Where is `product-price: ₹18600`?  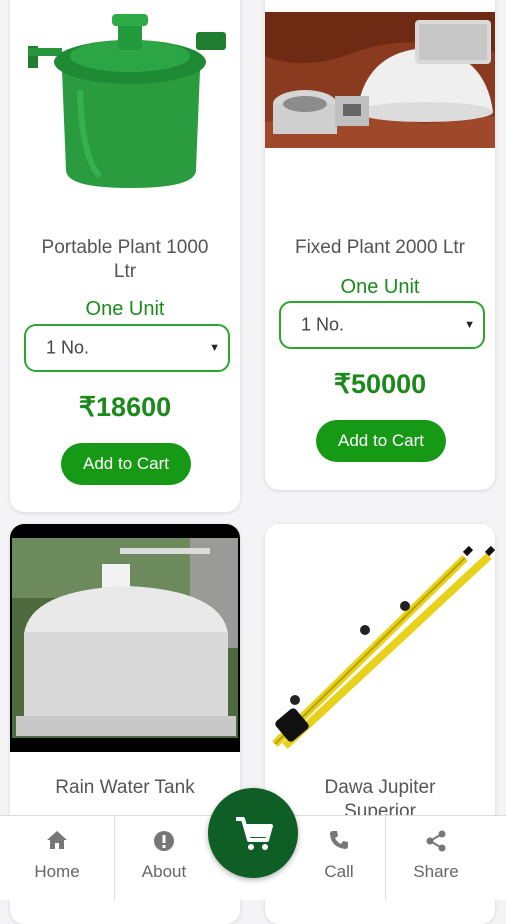
product-price: ₹18600 is located at coordinates (125, 407).